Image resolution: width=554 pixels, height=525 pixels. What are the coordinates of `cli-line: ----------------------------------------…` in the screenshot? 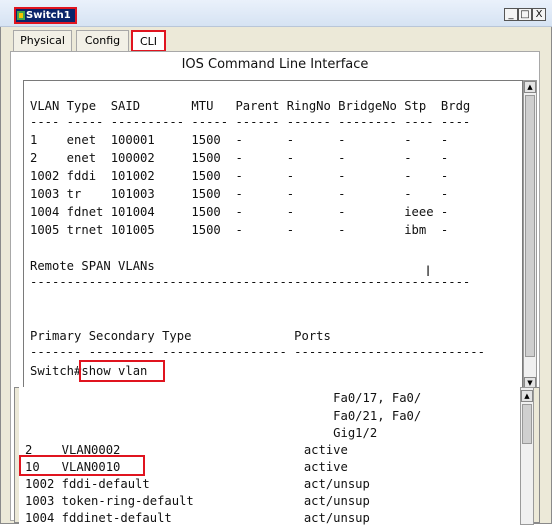 It's located at (250, 282).